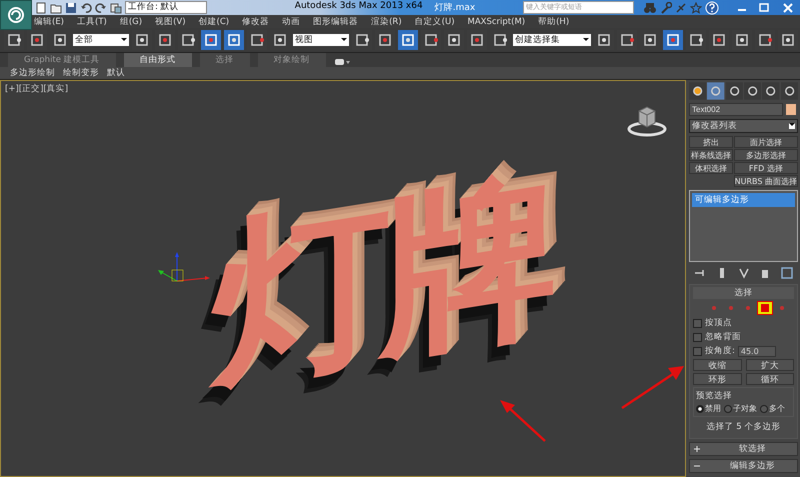 This screenshot has height=477, width=800. What do you see at coordinates (214, 22) in the screenshot?
I see `menu-item: 创建(C)` at bounding box center [214, 22].